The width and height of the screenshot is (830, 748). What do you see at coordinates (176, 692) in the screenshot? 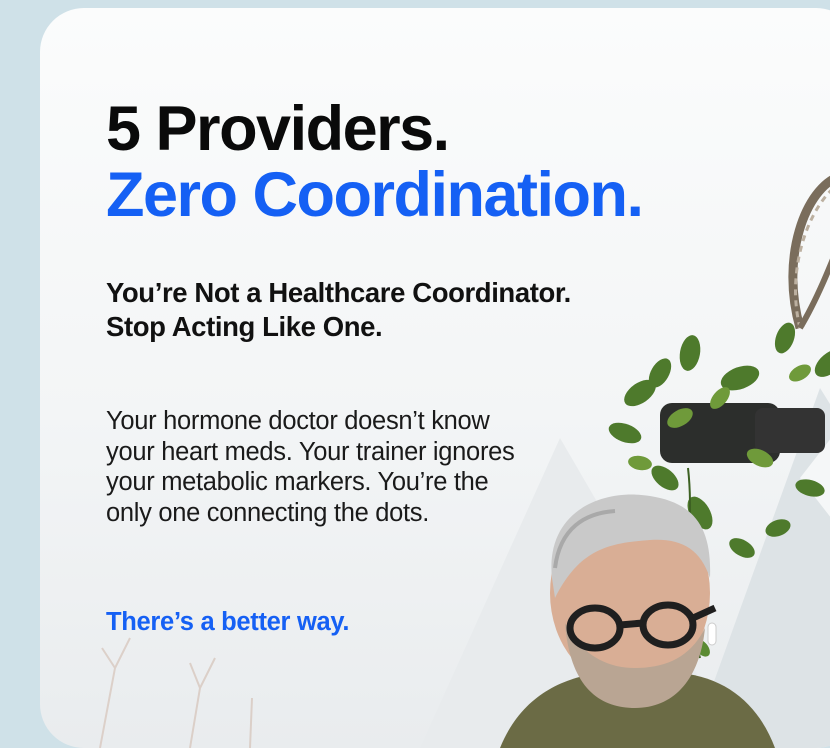
I see `branches-illustration` at bounding box center [176, 692].